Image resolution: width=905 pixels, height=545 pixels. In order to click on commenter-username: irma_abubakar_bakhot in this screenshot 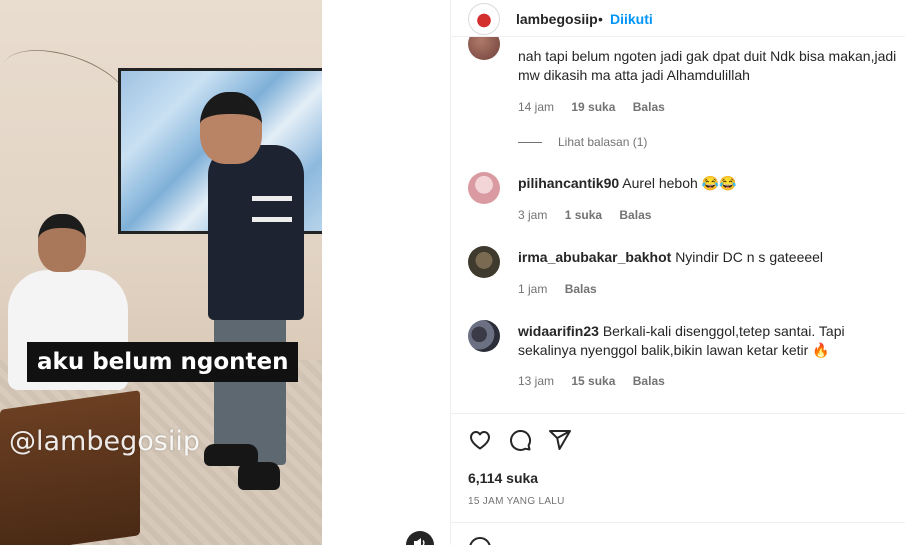, I will do `click(594, 257)`.